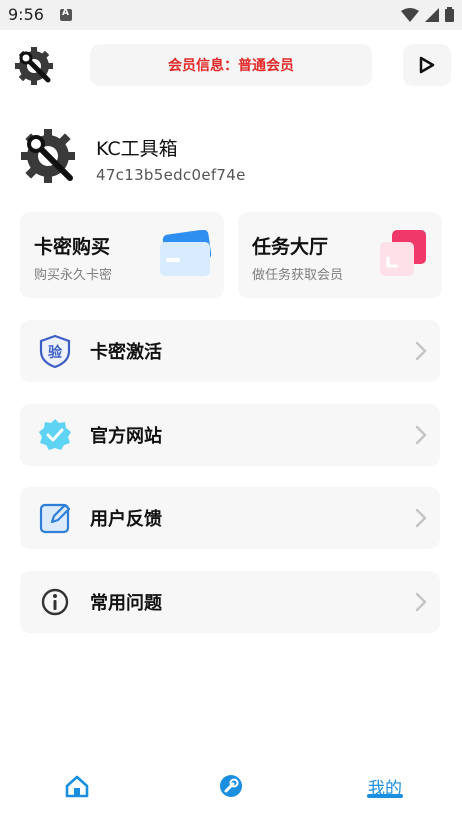 Image resolution: width=462 pixels, height=821 pixels. What do you see at coordinates (410, 14) in the screenshot?
I see `wifi-icon` at bounding box center [410, 14].